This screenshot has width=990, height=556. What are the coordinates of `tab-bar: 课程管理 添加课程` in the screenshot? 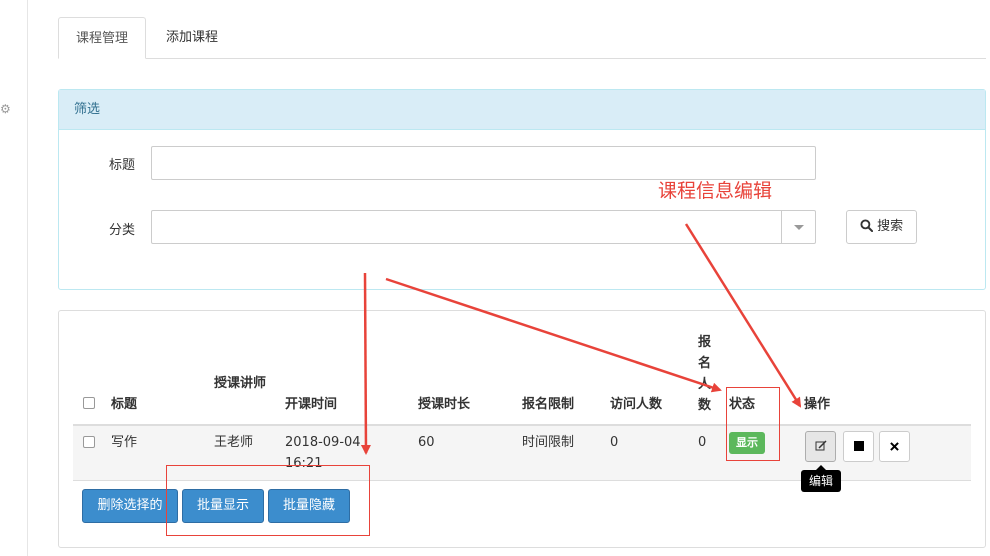 It's located at (522, 38).